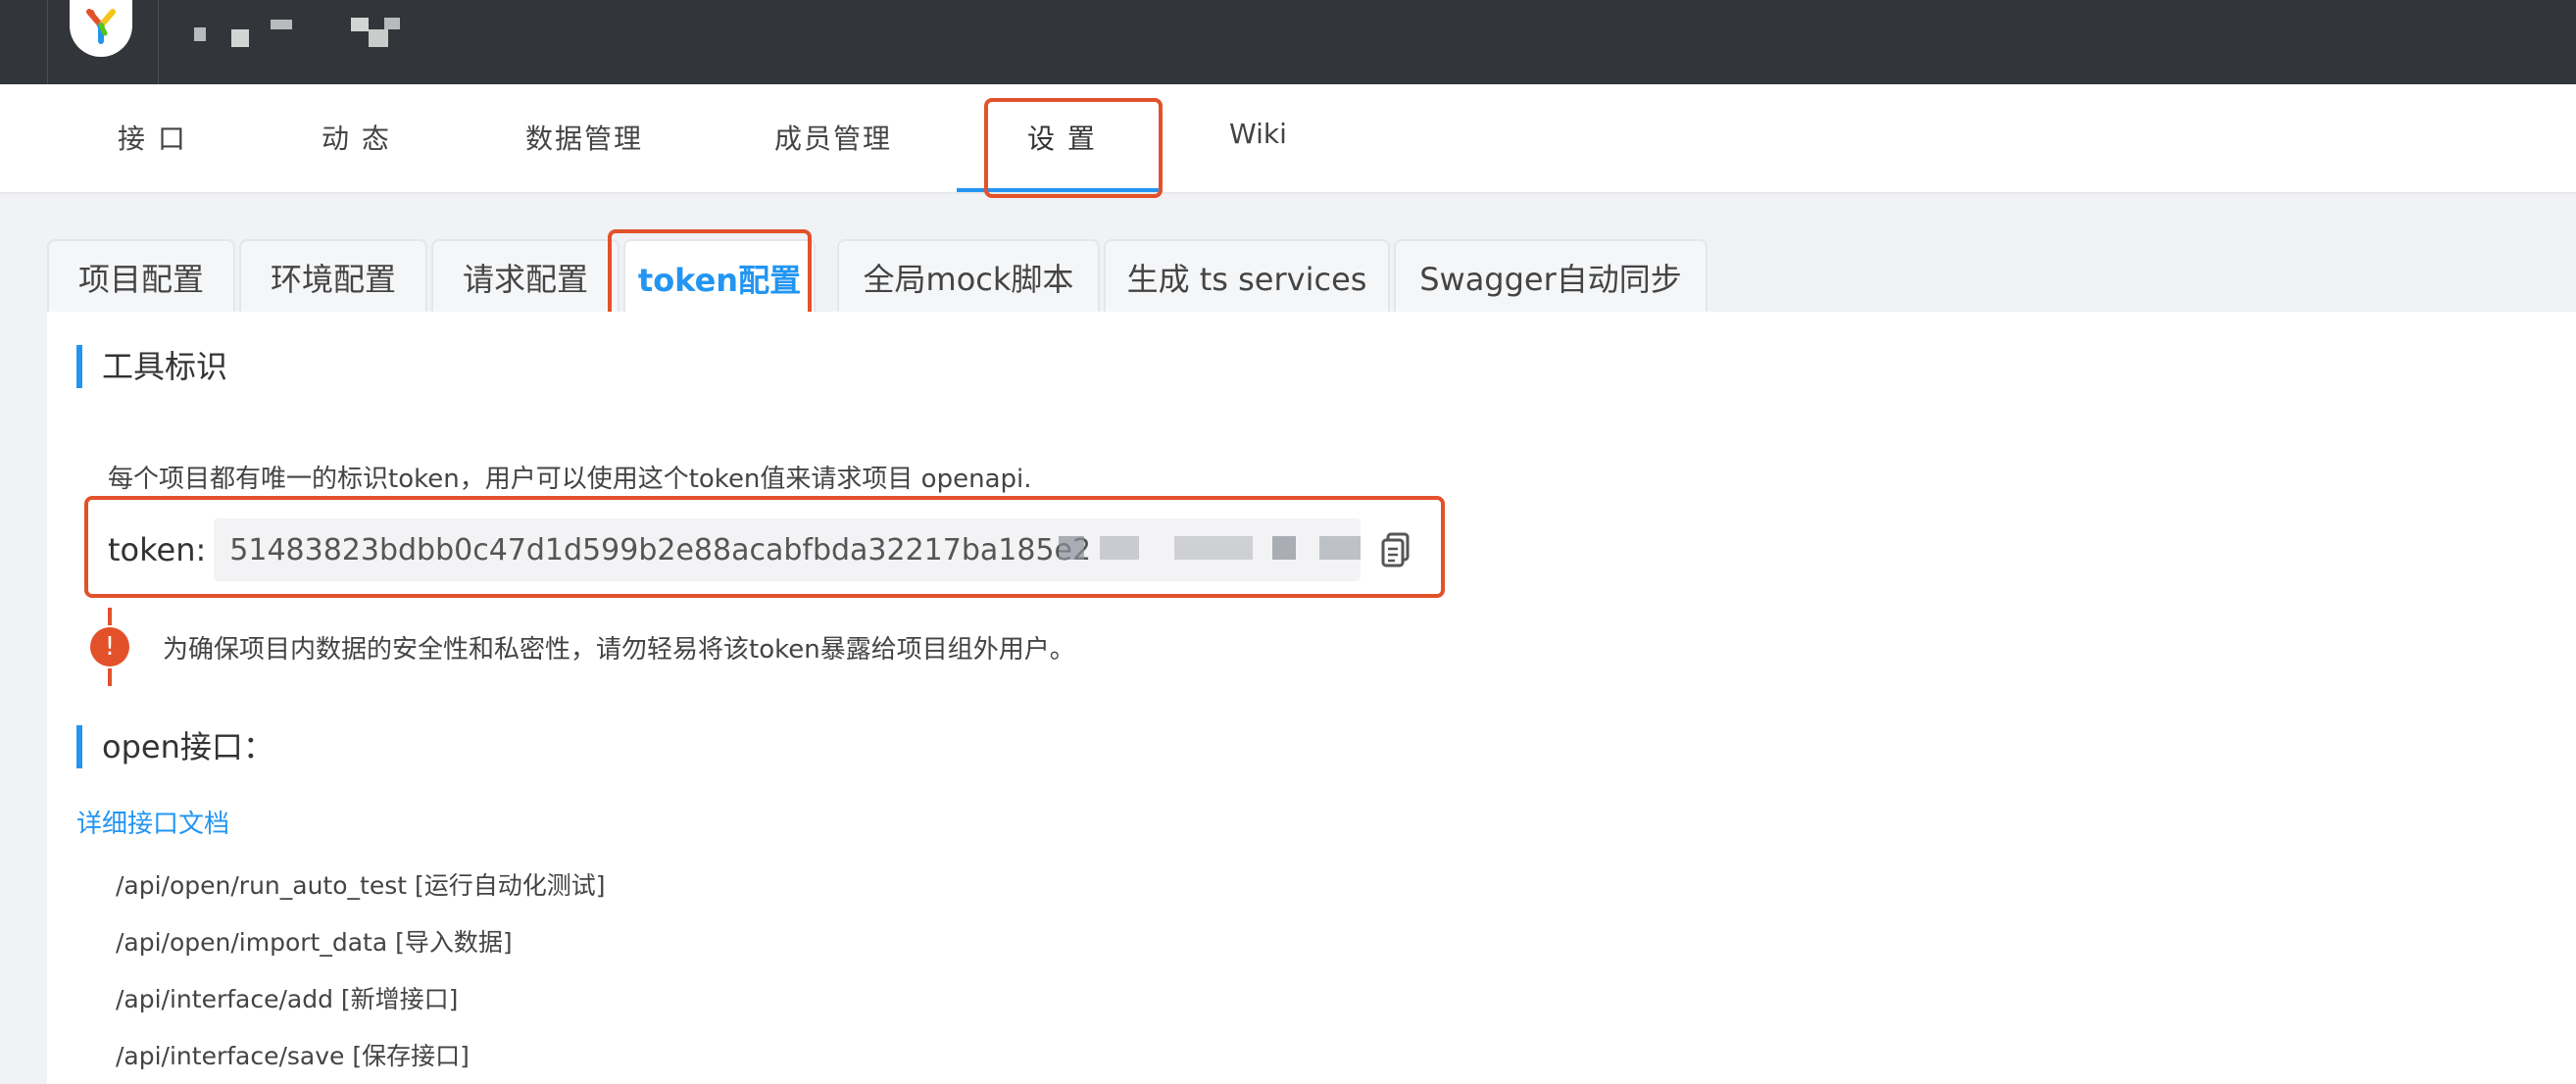 The height and width of the screenshot is (1084, 2576). What do you see at coordinates (152, 822) in the screenshot?
I see `api-docs-link: 详细接口文档` at bounding box center [152, 822].